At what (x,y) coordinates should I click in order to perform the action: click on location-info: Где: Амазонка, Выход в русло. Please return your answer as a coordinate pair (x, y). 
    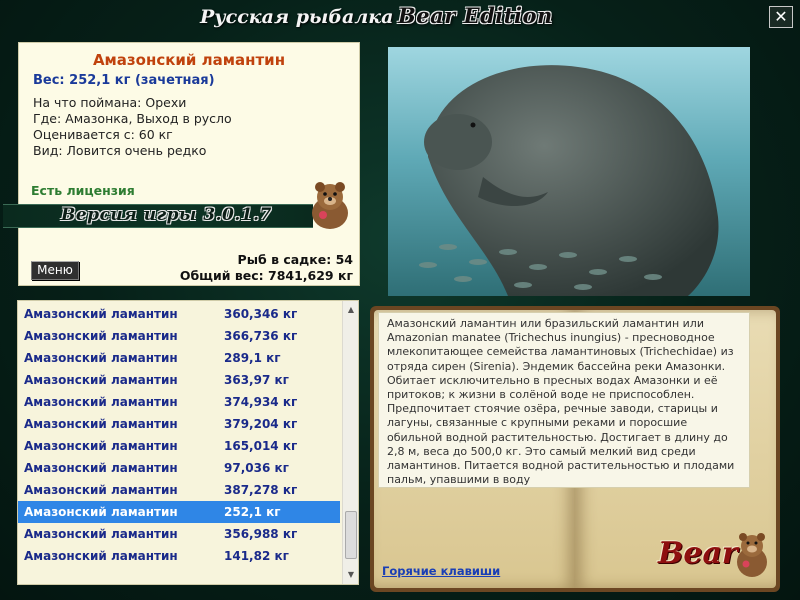
    Looking at the image, I should click on (132, 118).